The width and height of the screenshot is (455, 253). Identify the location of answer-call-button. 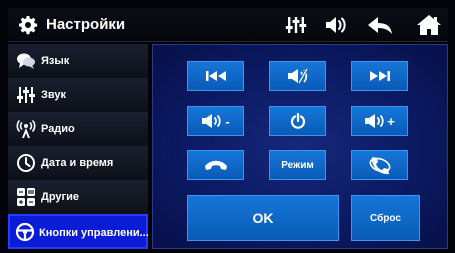
(379, 165).